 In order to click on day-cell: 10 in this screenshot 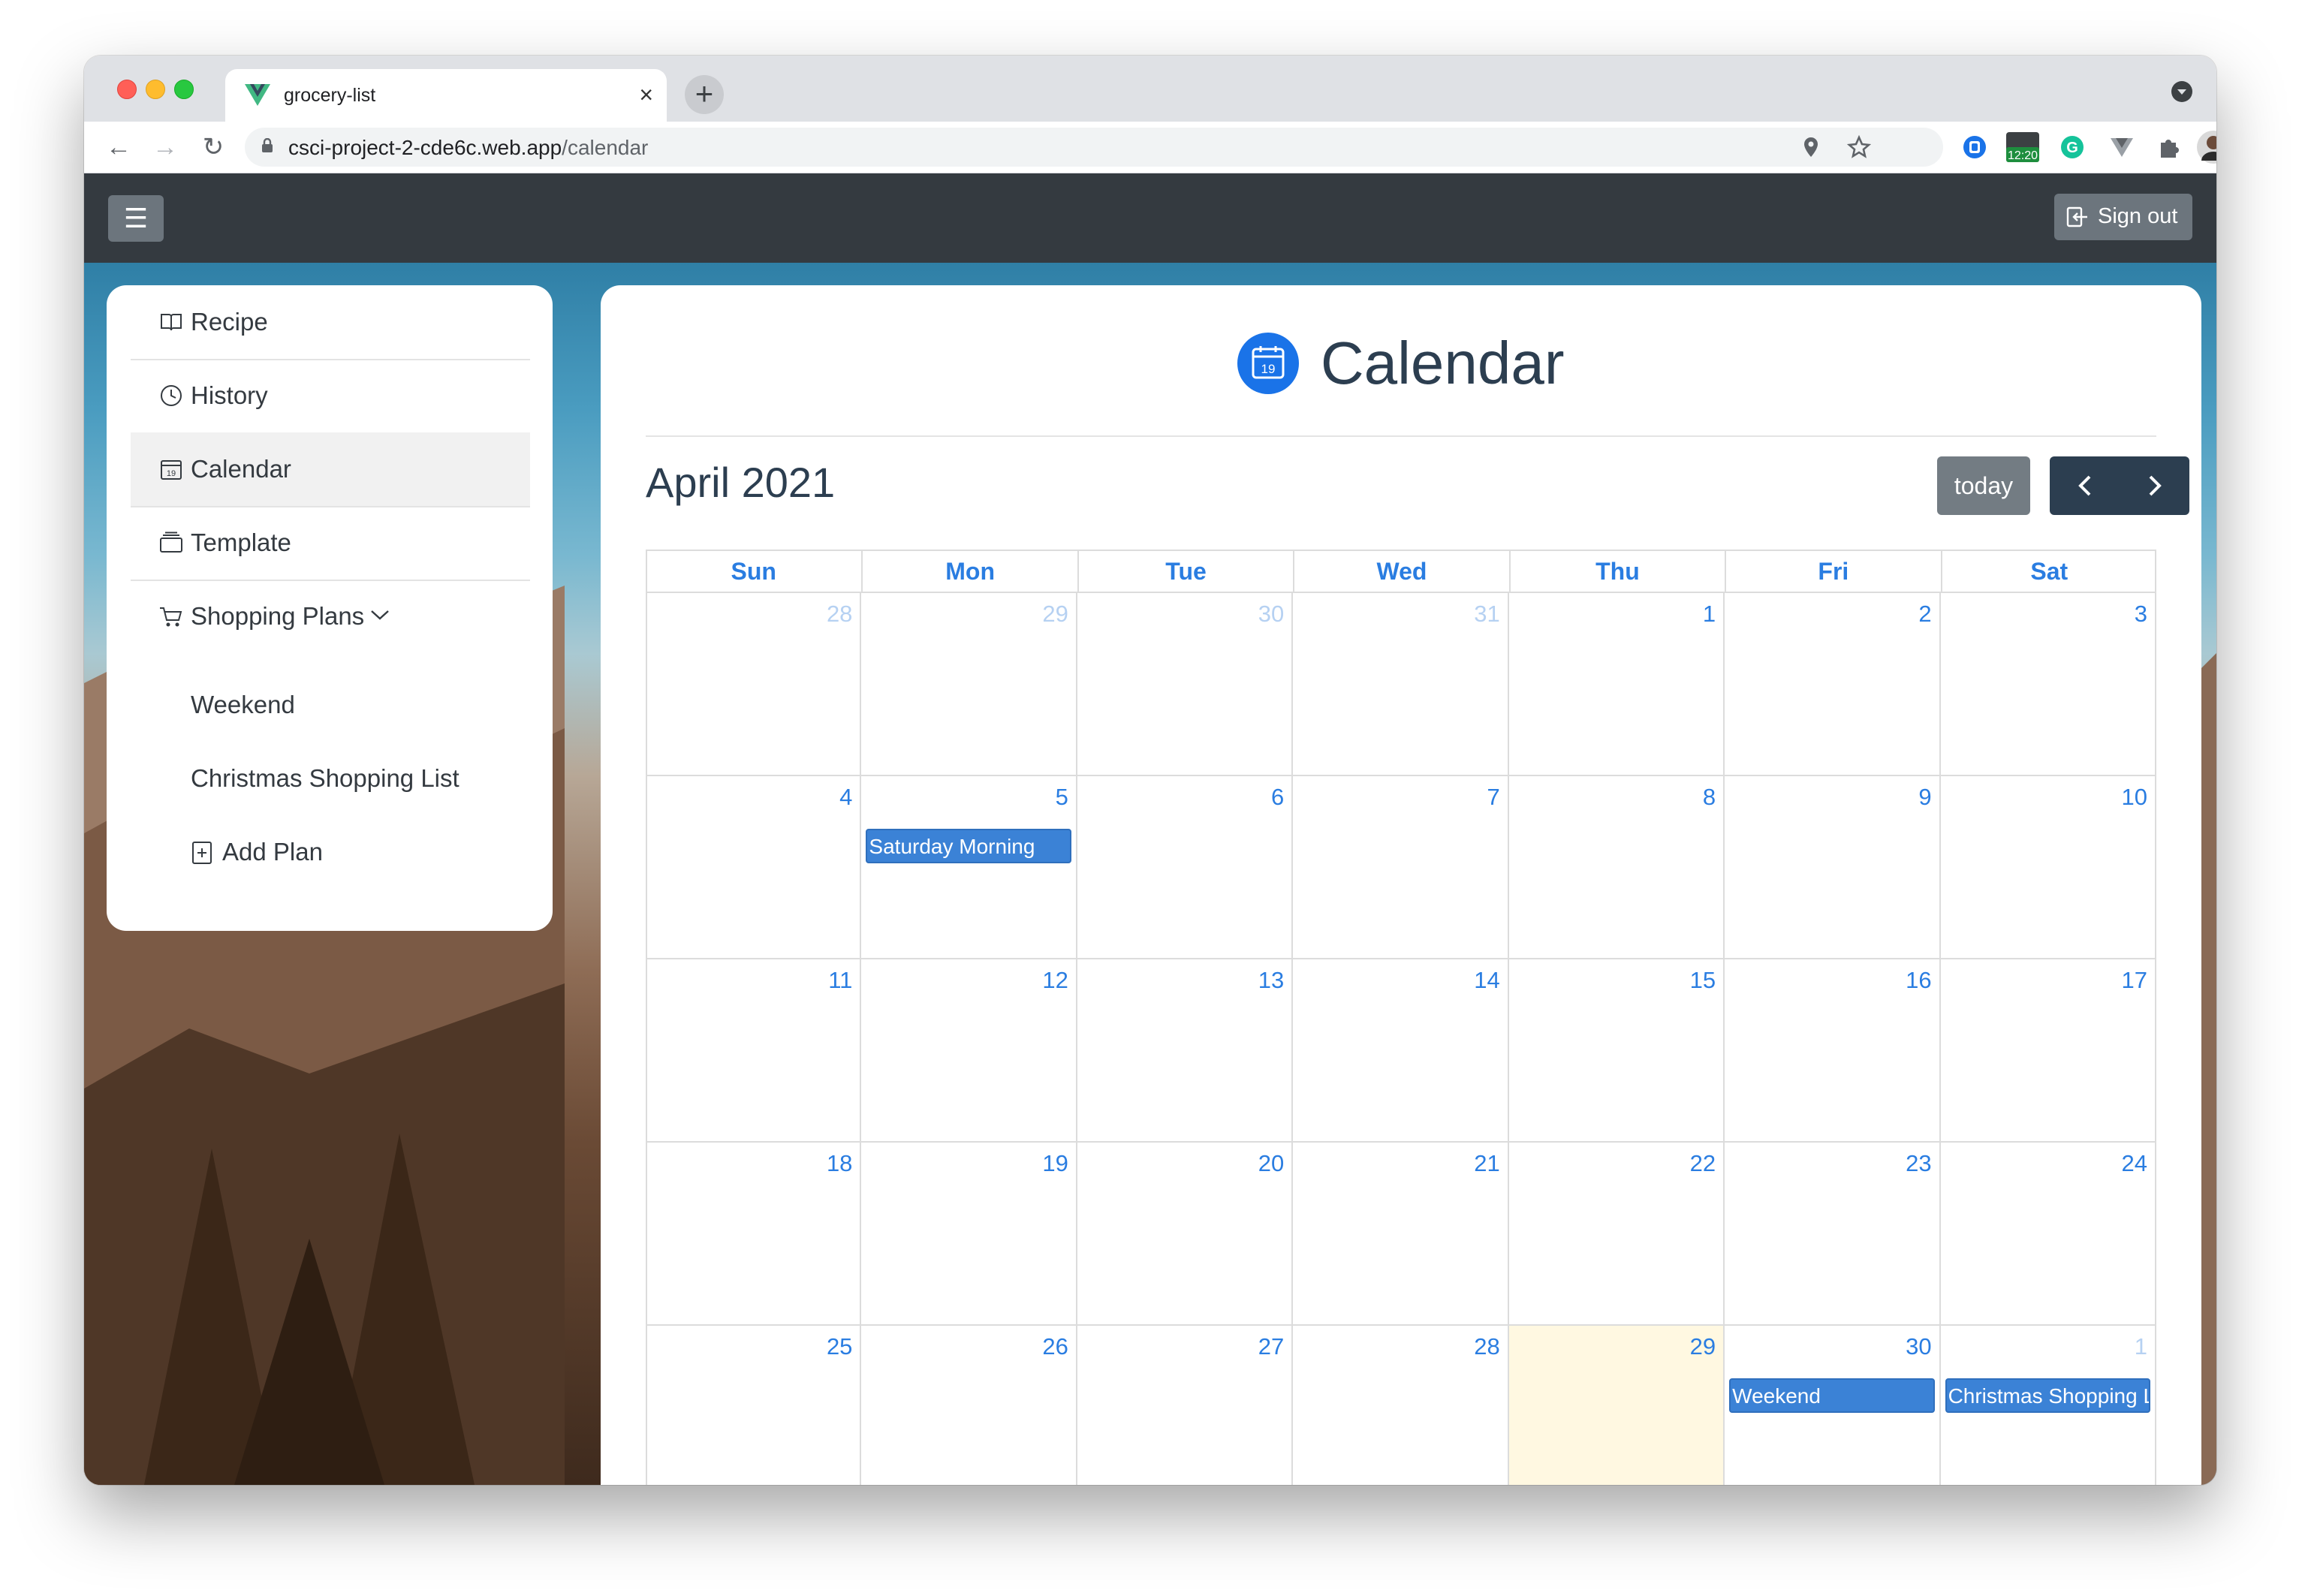, I will do `click(2048, 867)`.